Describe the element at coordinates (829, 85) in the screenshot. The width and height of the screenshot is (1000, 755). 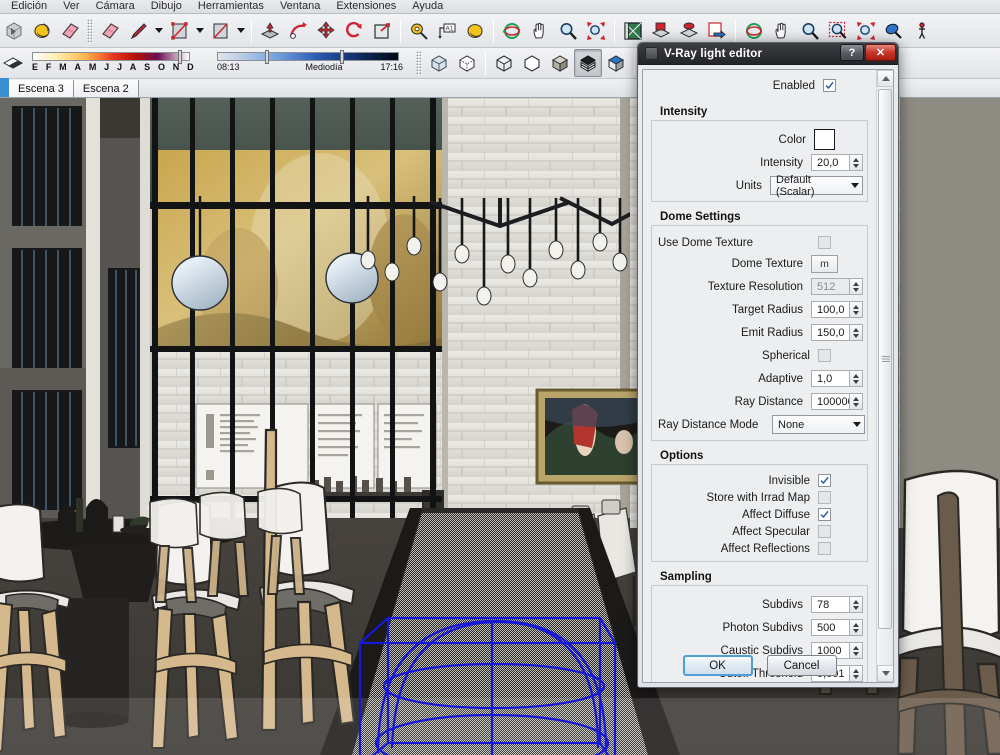
I see `enabled-checkbox` at that location.